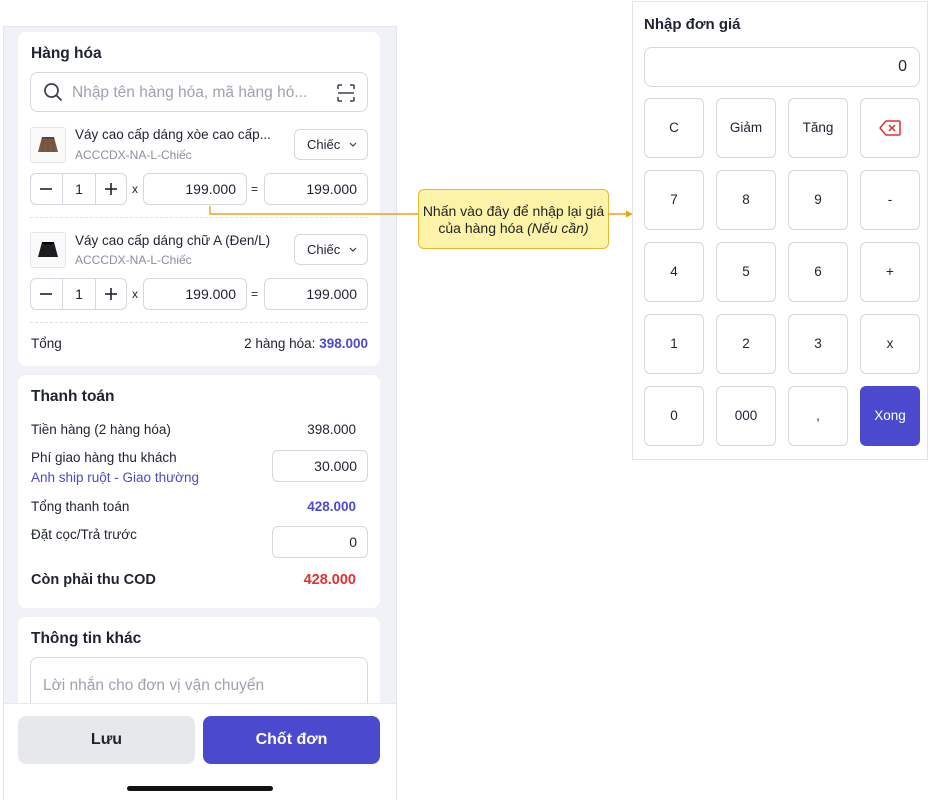  I want to click on bottom-action-bar: Lưu Chốt đơn, so click(200, 751).